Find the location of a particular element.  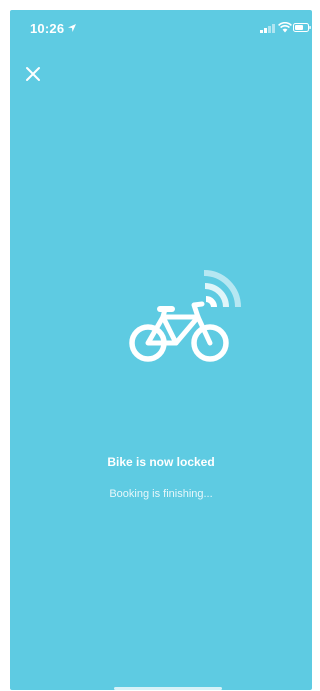

lock-status-title: Bike is now locked is located at coordinates (161, 462).